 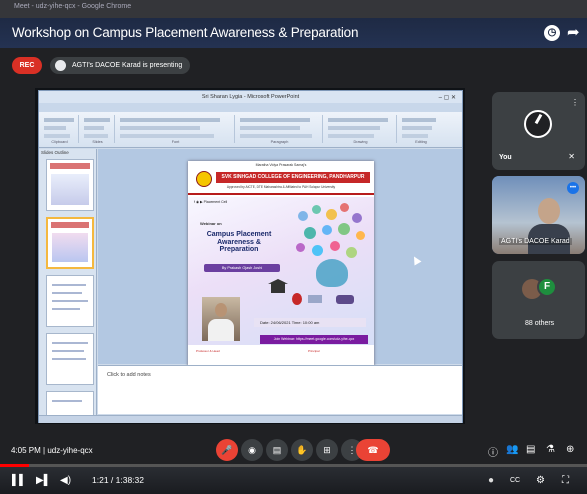 What do you see at coordinates (493, 451) in the screenshot?
I see `meeting-details-icon: ⓘ` at bounding box center [493, 451].